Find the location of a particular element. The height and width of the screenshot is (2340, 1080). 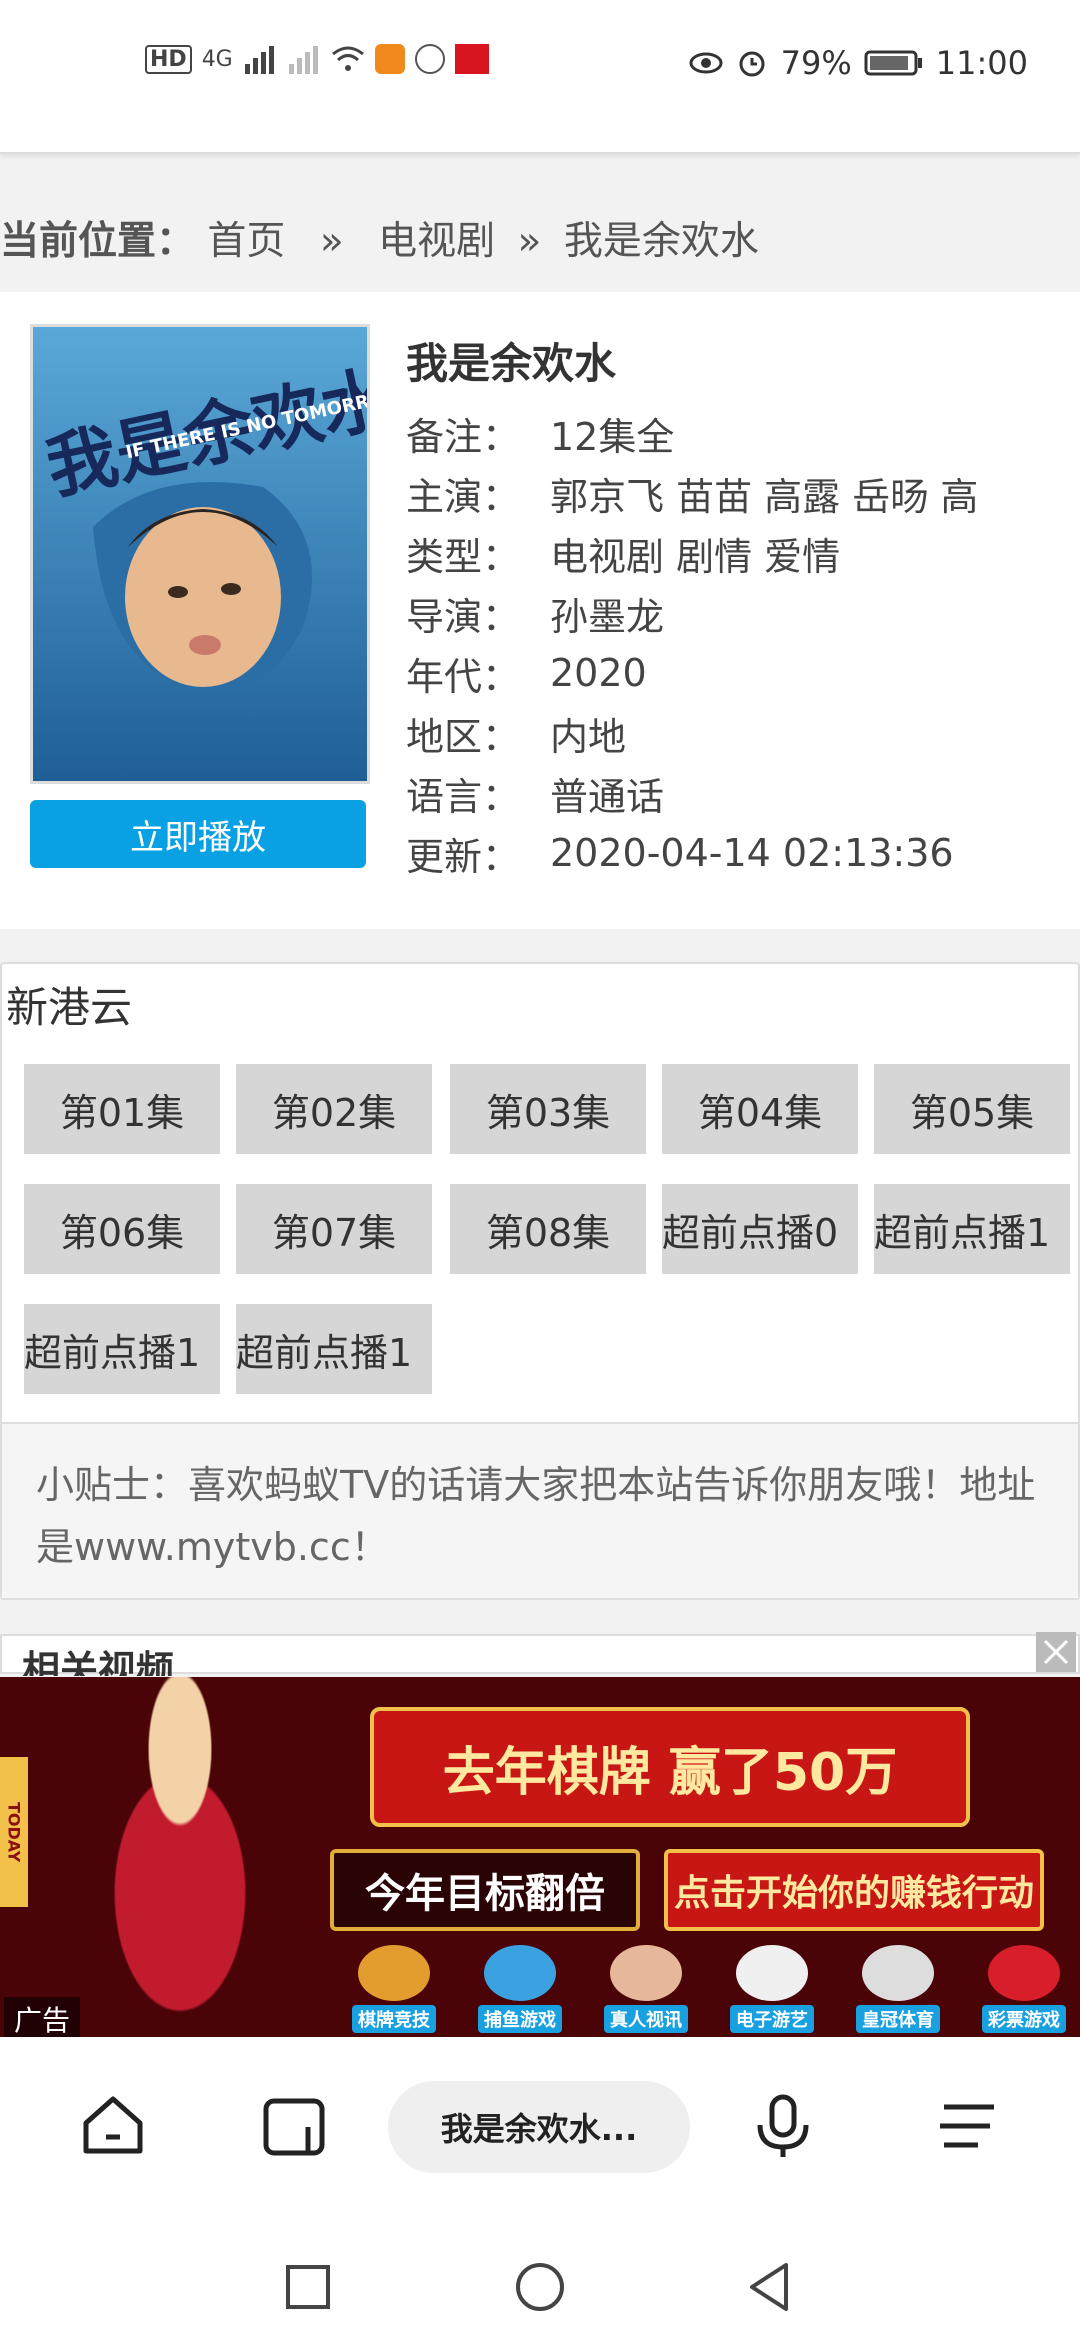

episode-button: 超前点播0 is located at coordinates (760, 1229).